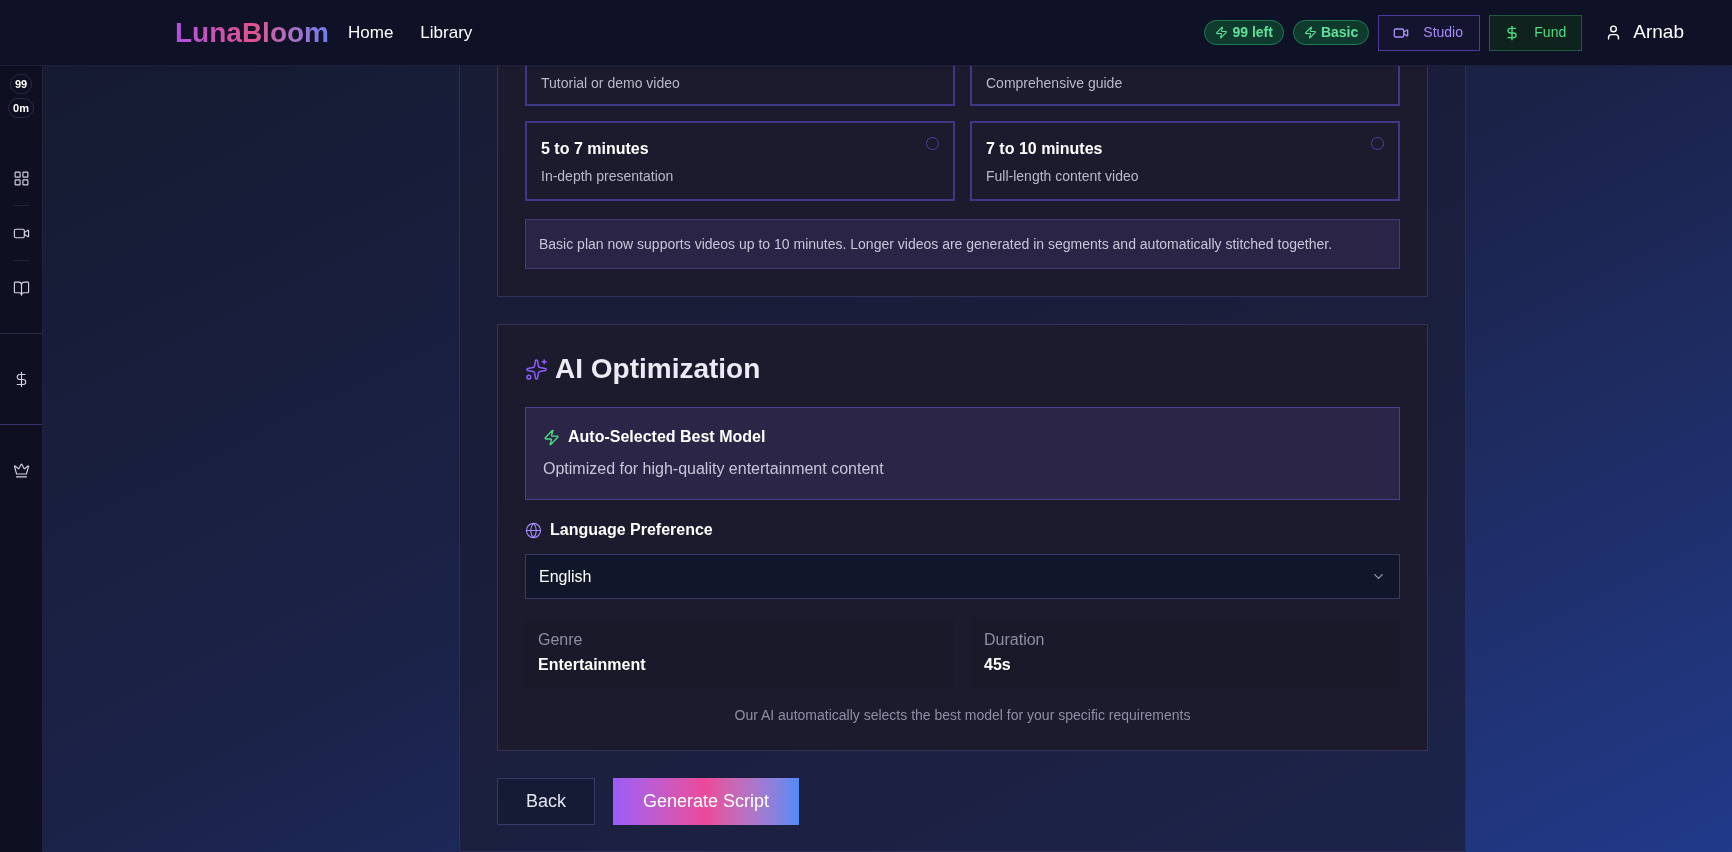 Image resolution: width=1732 pixels, height=852 pixels. I want to click on footnote: Our AI automatically selects the best model for your specific requirements, so click(962, 715).